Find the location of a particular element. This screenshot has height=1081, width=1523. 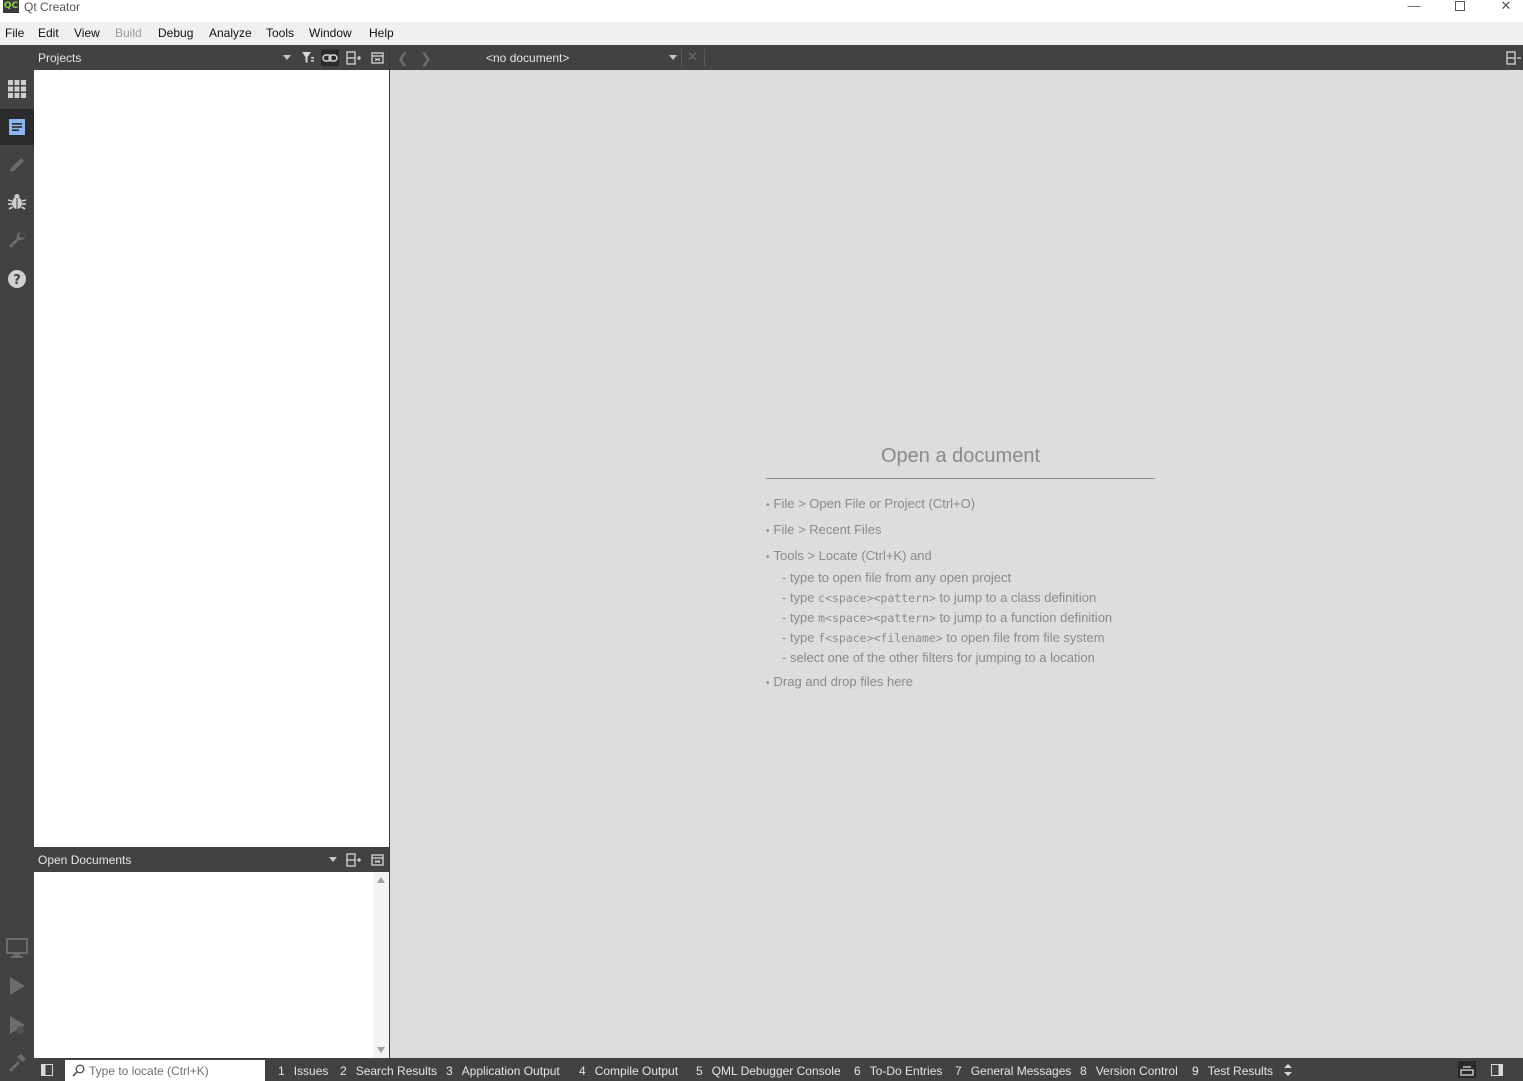

search-icon is located at coordinates (78, 1070).